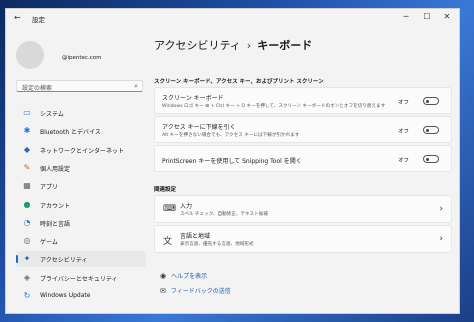 Image resolution: width=474 pixels, height=322 pixels. Describe the element at coordinates (217, 244) in the screenshot. I see `related-description: 表示言語、優先する言語、地域形式` at that location.